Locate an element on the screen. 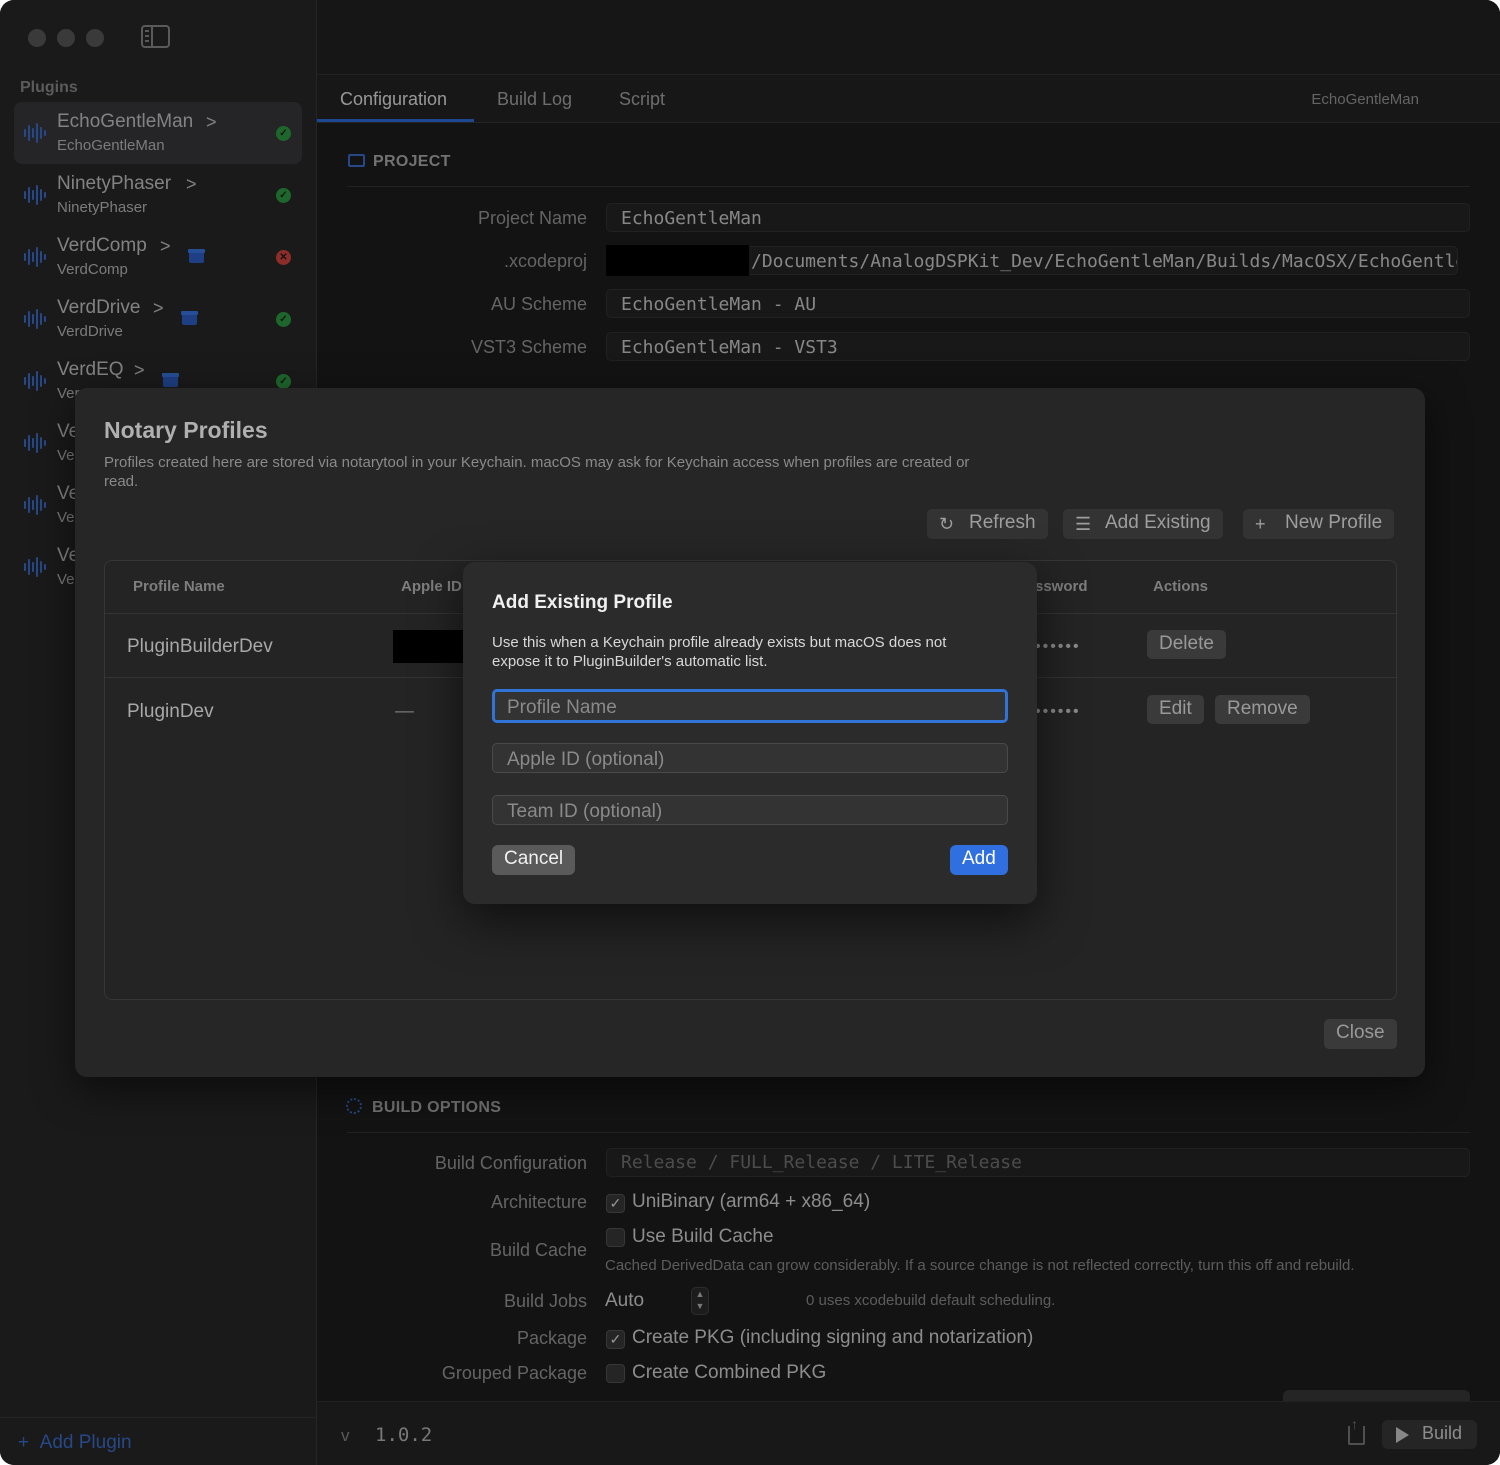 The width and height of the screenshot is (1500, 1465). apple-id-cell: — is located at coordinates (404, 711).